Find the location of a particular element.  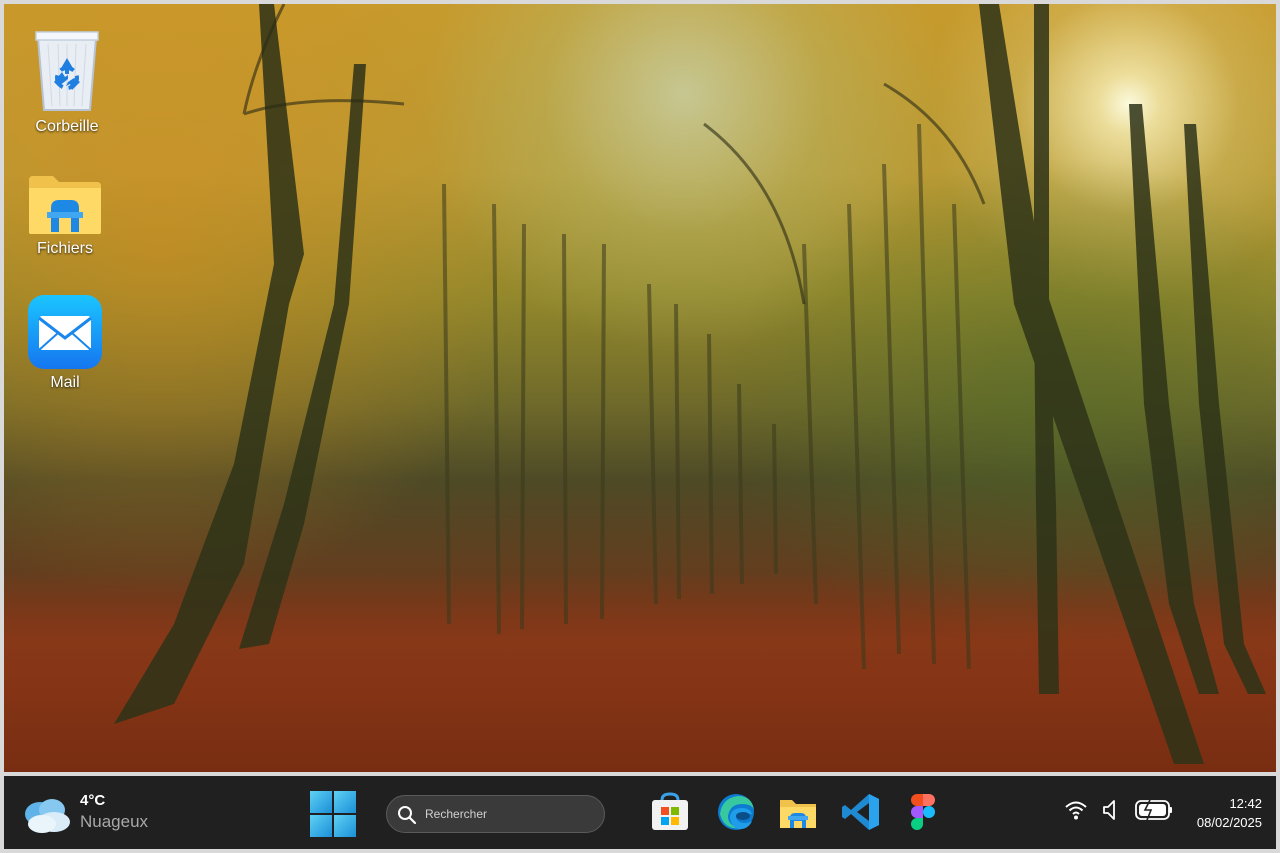

tray-wifi is located at coordinates (1076, 812).